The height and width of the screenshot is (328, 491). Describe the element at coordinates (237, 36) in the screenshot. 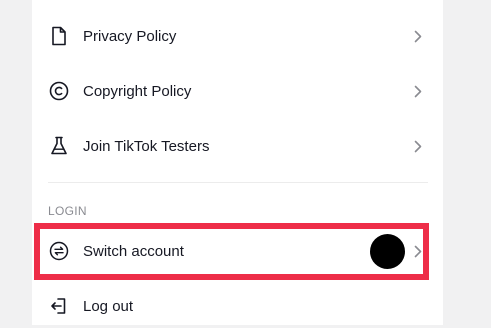

I see `privacy-policy-row: Privacy Policy` at that location.